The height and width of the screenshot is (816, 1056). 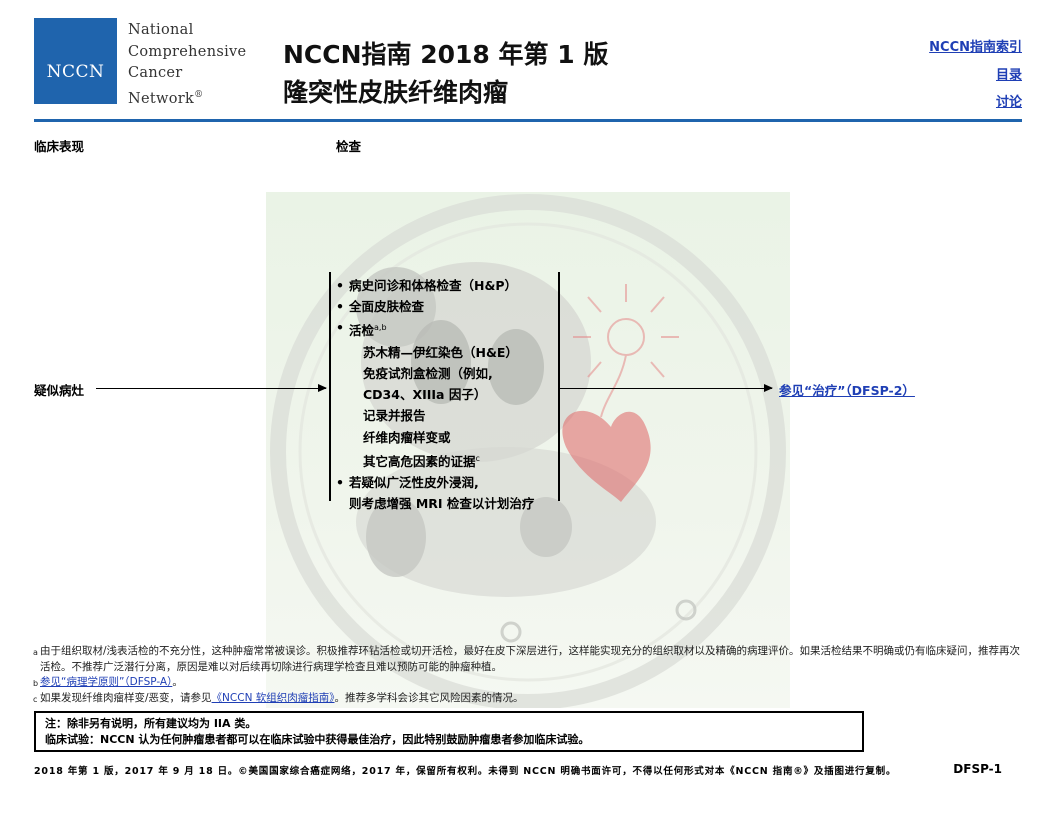 I want to click on workup-subitem-continuation: 纤维肉瘤样变或, so click(x=407, y=437).